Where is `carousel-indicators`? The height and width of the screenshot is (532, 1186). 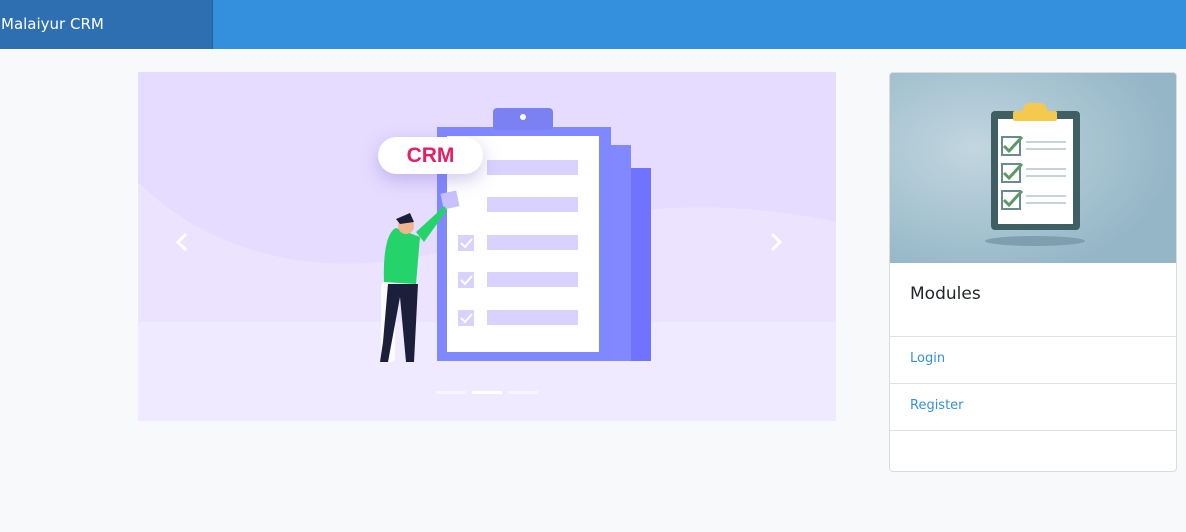 carousel-indicators is located at coordinates (487, 394).